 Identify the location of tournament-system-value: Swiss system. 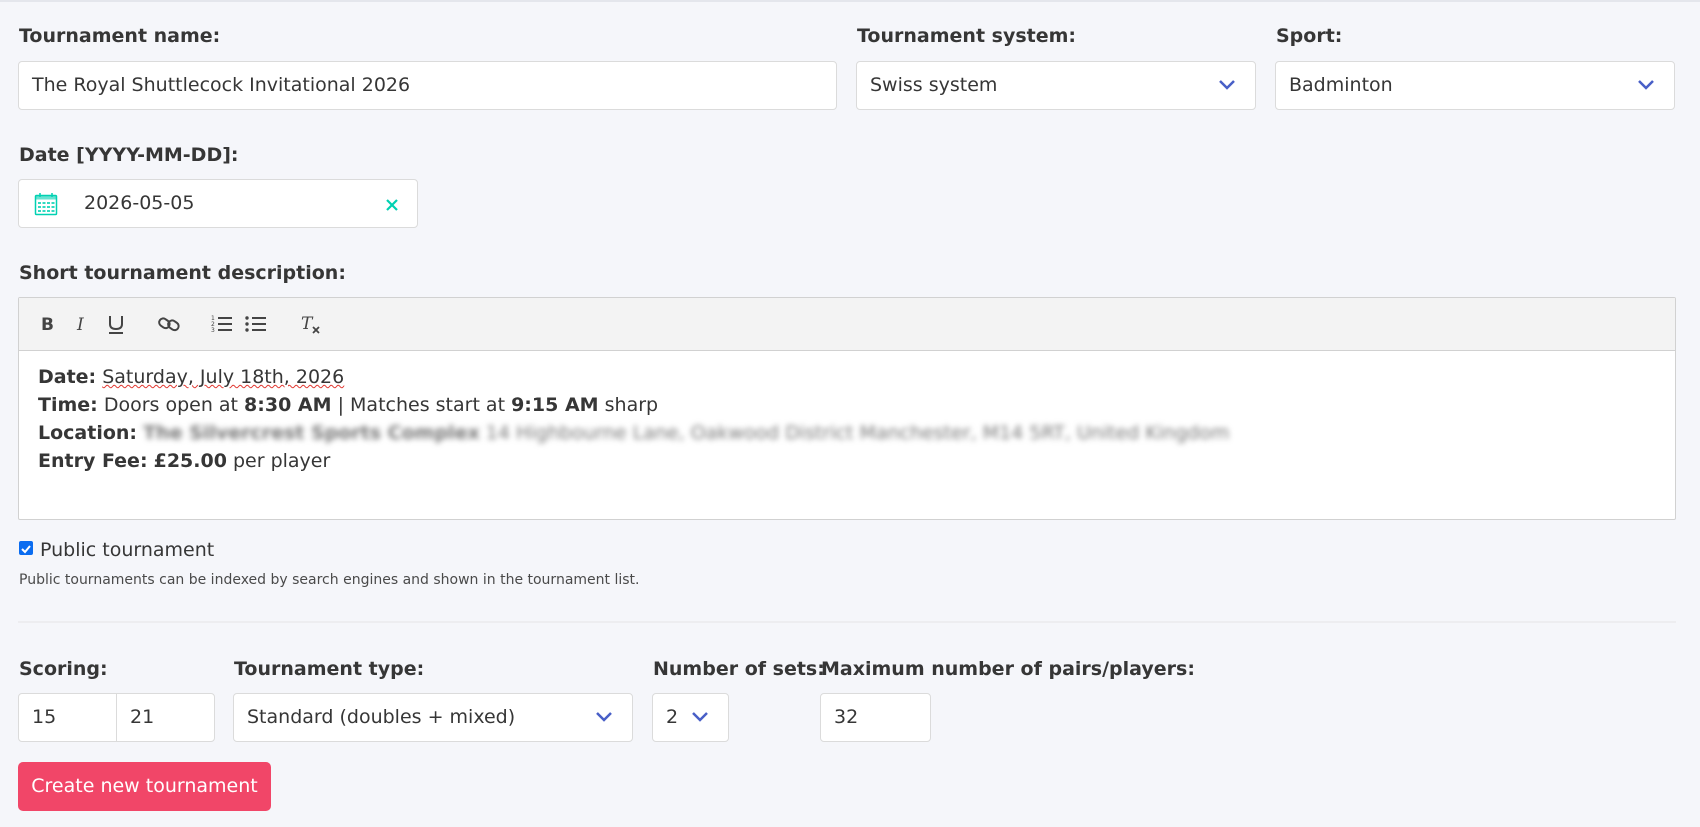
(934, 85).